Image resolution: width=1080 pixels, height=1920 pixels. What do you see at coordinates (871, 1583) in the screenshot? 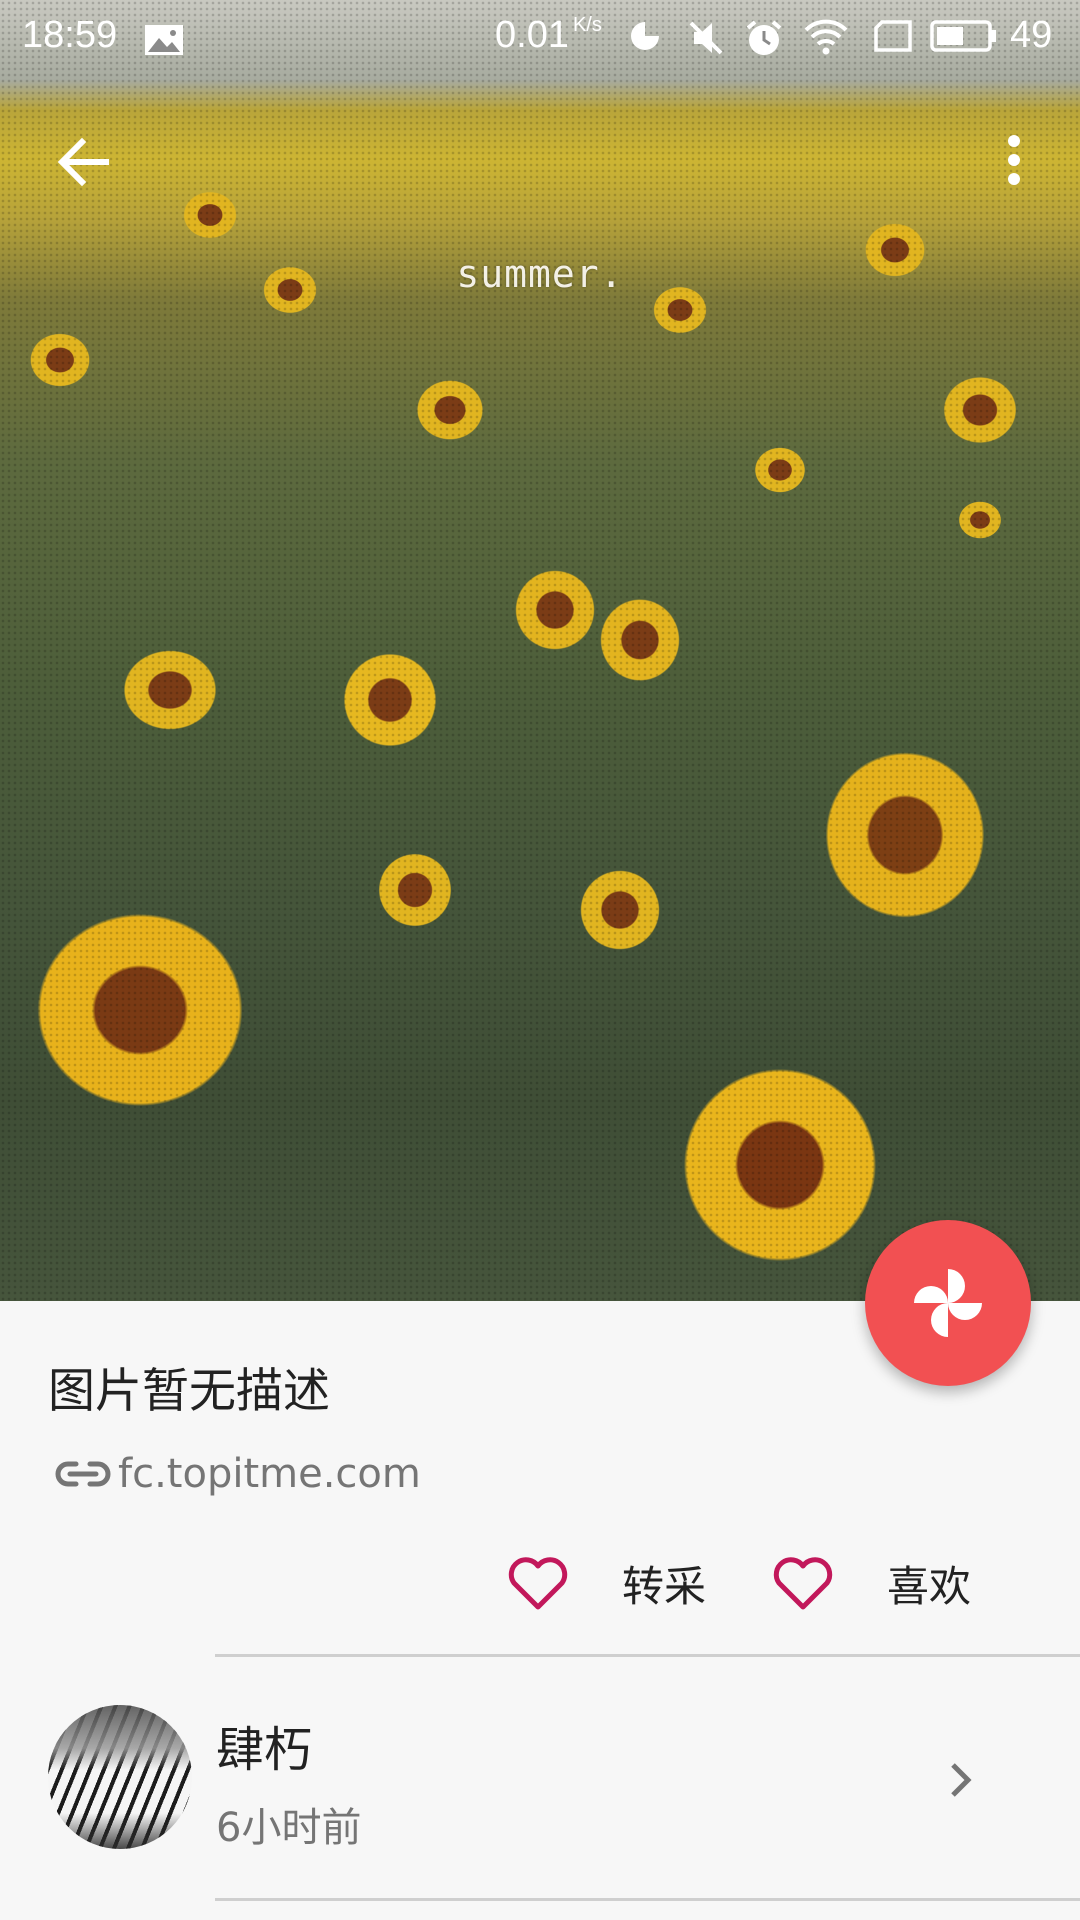
I see `like-action: 喜欢` at bounding box center [871, 1583].